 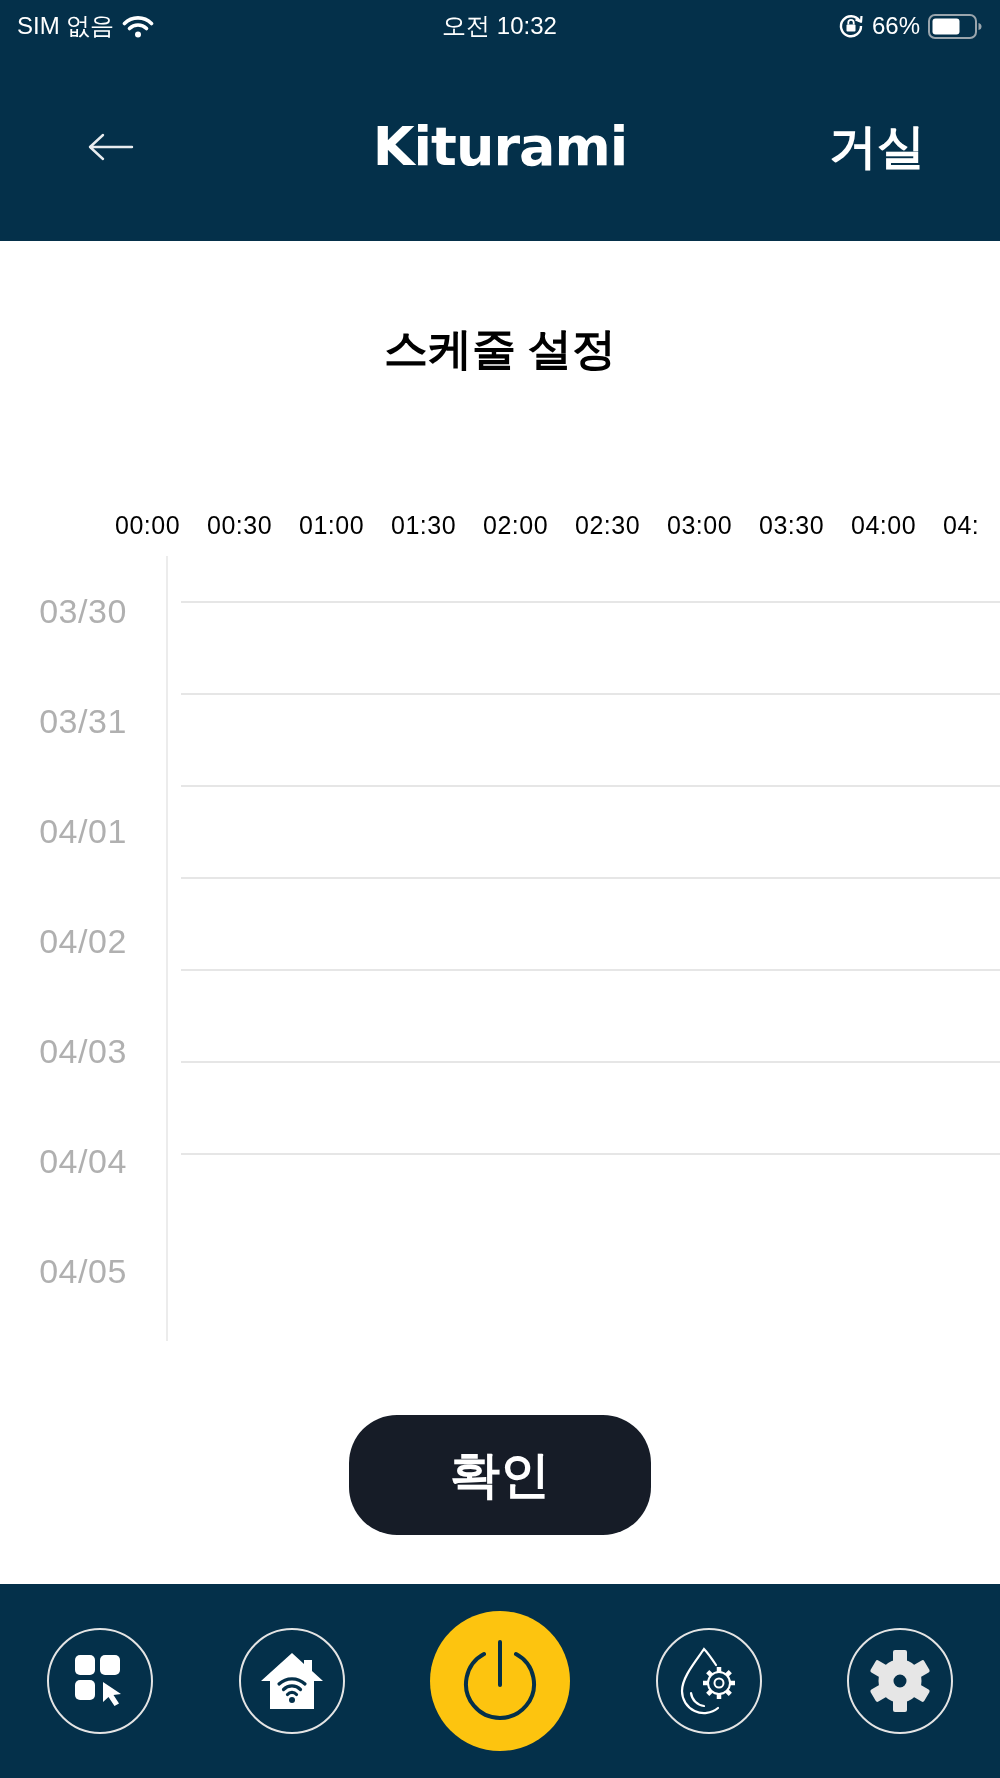 What do you see at coordinates (608, 525) in the screenshot?
I see `time-label: 02:30` at bounding box center [608, 525].